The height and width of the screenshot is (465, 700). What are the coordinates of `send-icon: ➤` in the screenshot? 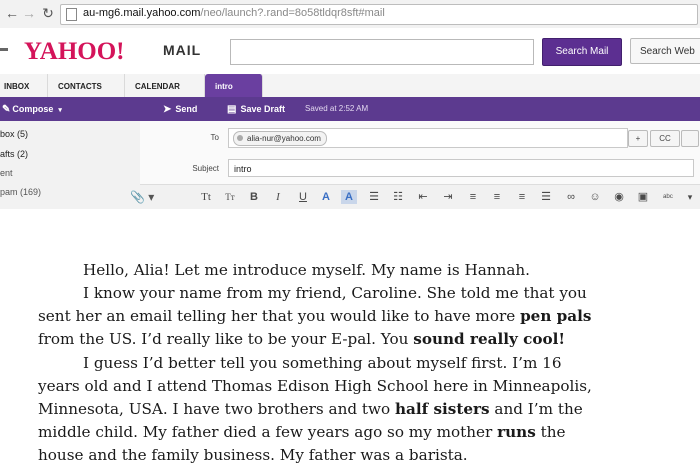 It's located at (167, 109).